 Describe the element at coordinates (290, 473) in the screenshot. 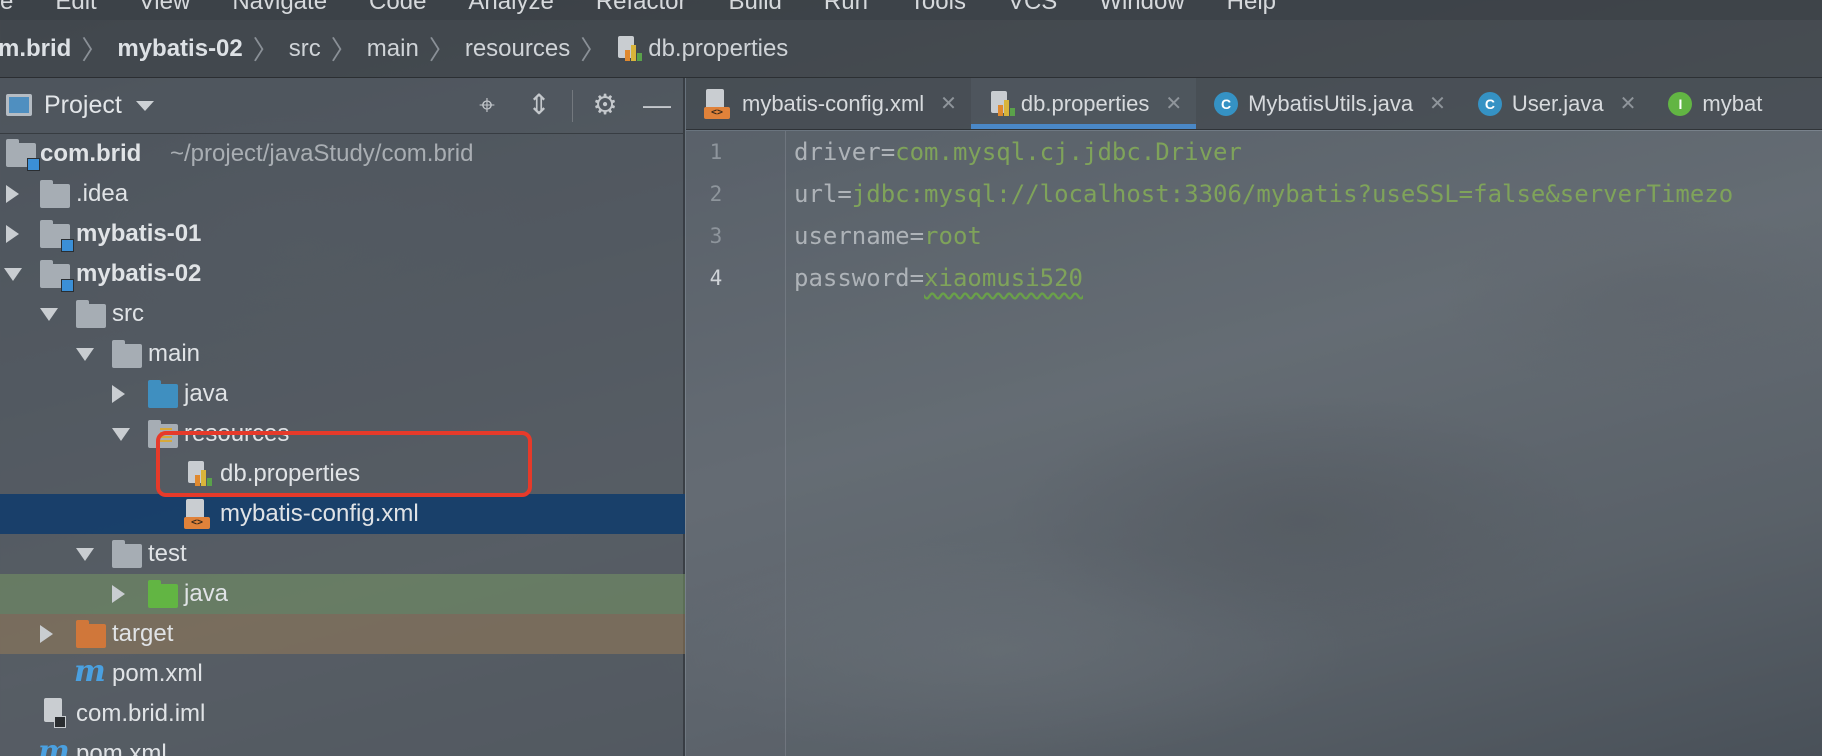

I see `tree-label: db.properties` at that location.